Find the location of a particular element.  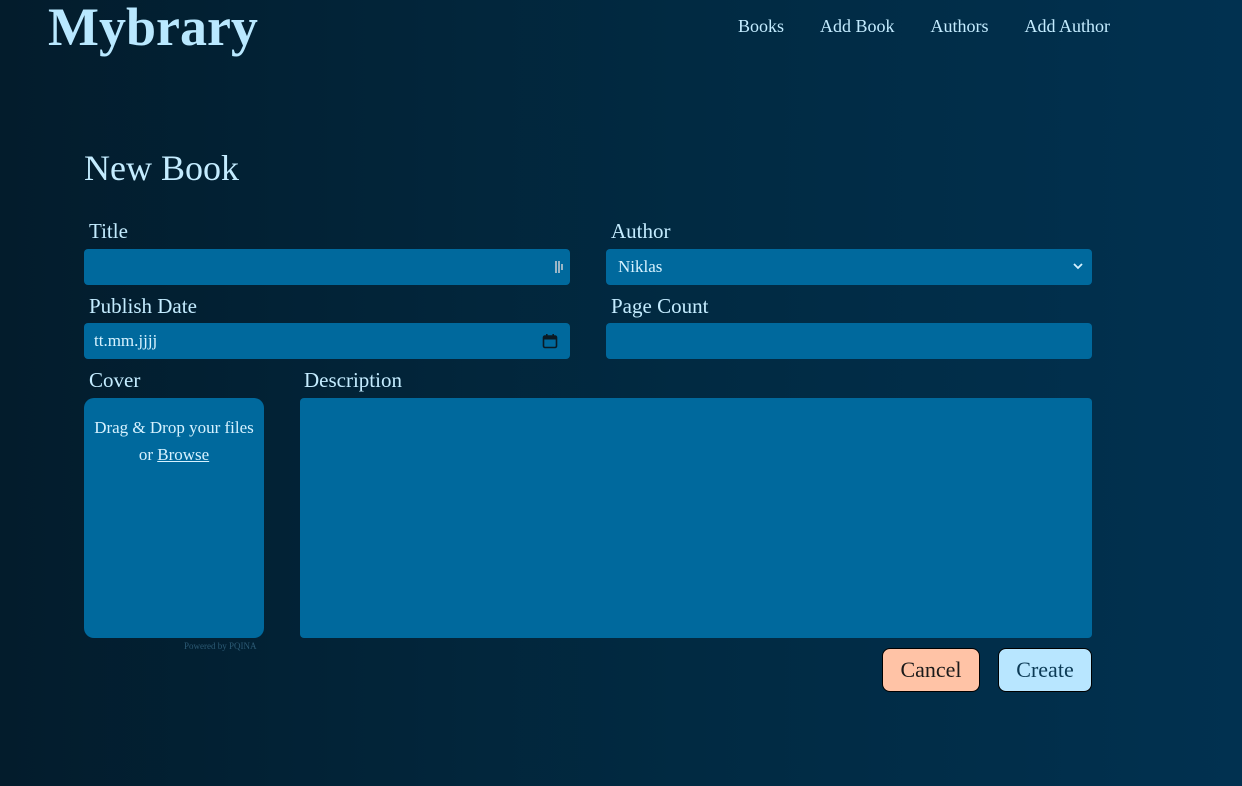

cover-dropzone: Drag & Drop your files or Browse is located at coordinates (174, 518).